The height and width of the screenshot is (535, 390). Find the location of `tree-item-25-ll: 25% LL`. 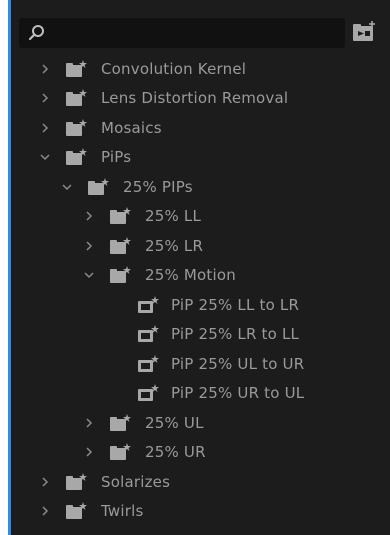

tree-item-25-ll: 25% LL is located at coordinates (200, 217).